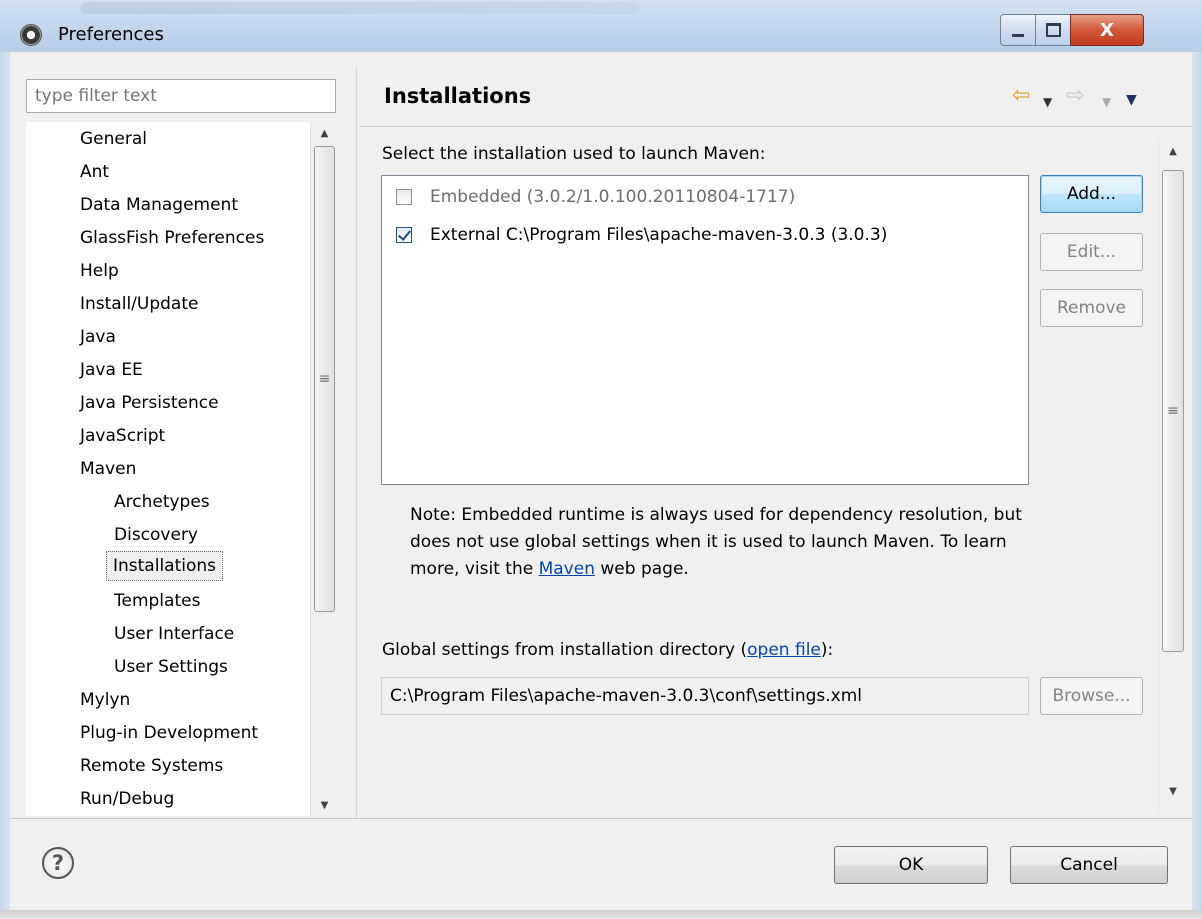 The width and height of the screenshot is (1202, 919). Describe the element at coordinates (1091, 308) in the screenshot. I see `remove-button: Remove` at that location.